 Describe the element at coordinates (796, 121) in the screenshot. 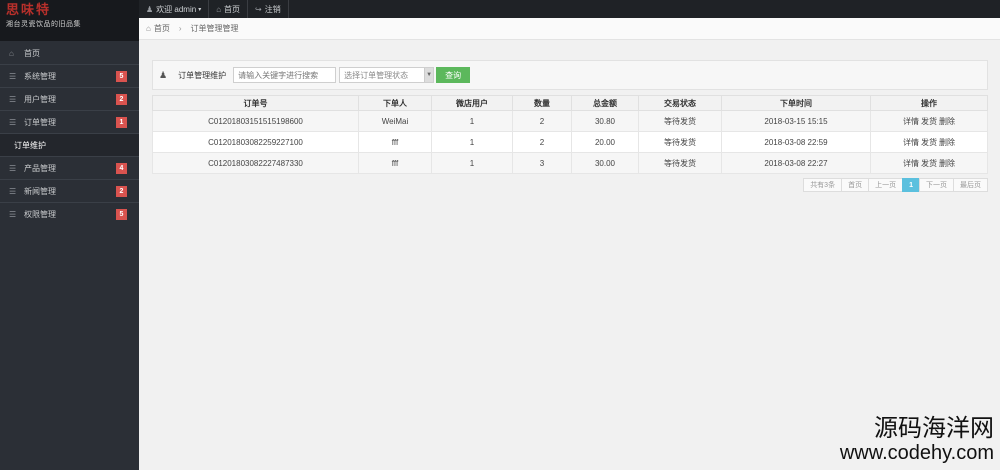

I see `order-time: 2018-03-15 15:15` at that location.